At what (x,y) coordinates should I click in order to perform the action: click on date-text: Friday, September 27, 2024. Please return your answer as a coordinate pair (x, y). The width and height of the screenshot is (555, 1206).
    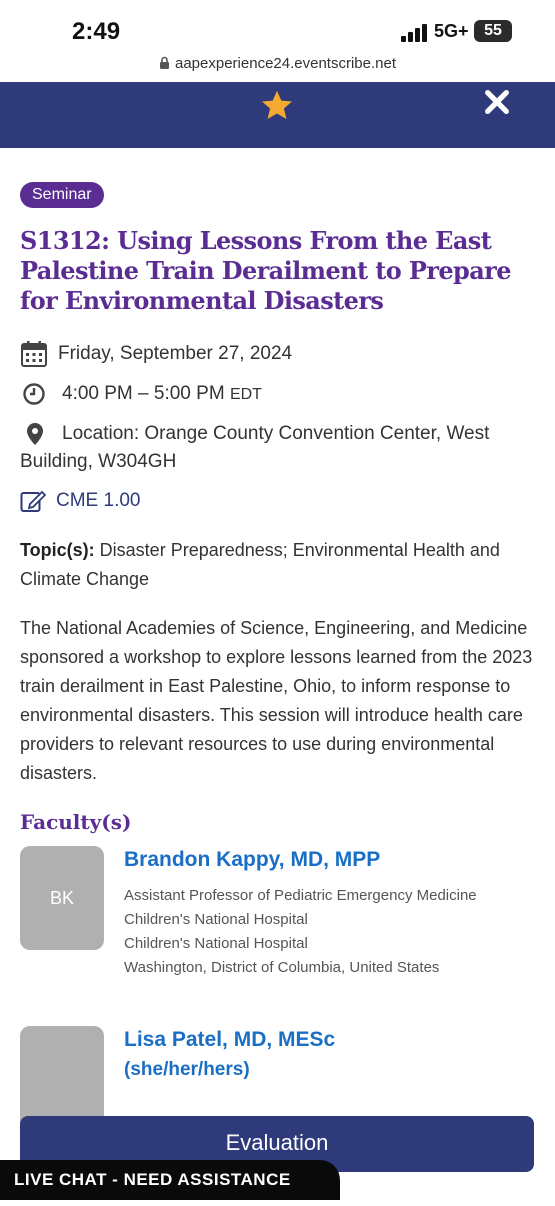
    Looking at the image, I should click on (175, 353).